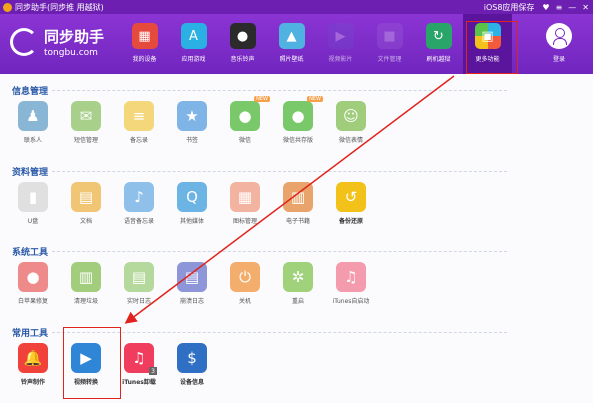 Image resolution: width=593 pixels, height=403 pixels. I want to click on microphone-icon: ♪, so click(139, 197).